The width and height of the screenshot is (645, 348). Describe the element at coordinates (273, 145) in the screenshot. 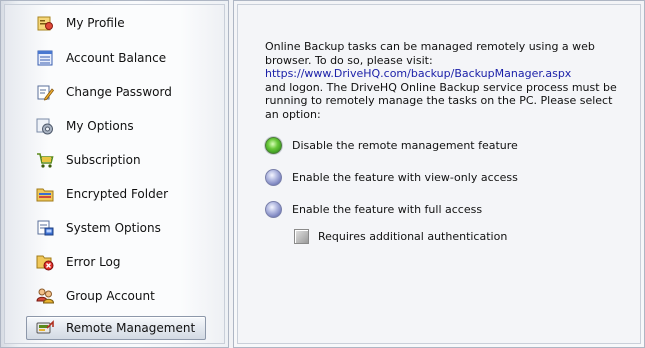

I see `radio-selected` at that location.